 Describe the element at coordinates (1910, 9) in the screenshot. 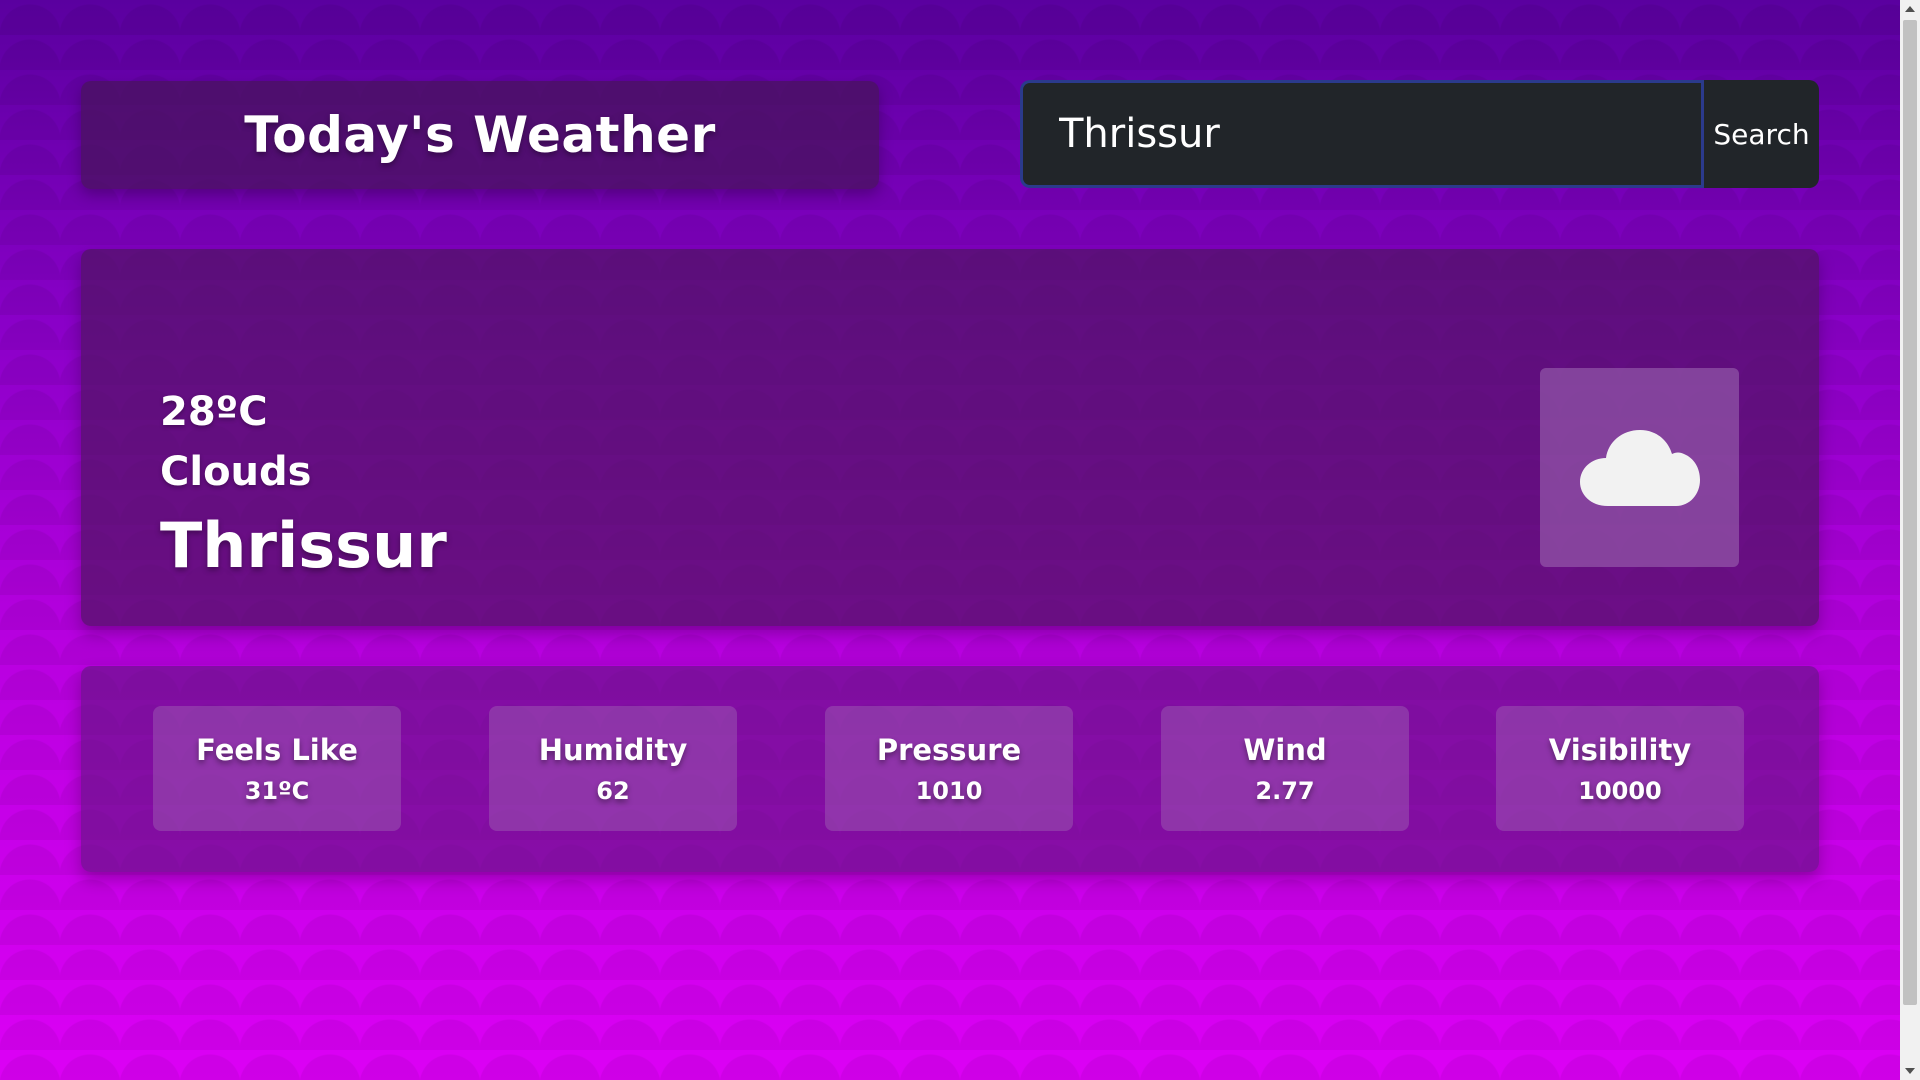

I see `scroll-up-arrow-icon` at that location.